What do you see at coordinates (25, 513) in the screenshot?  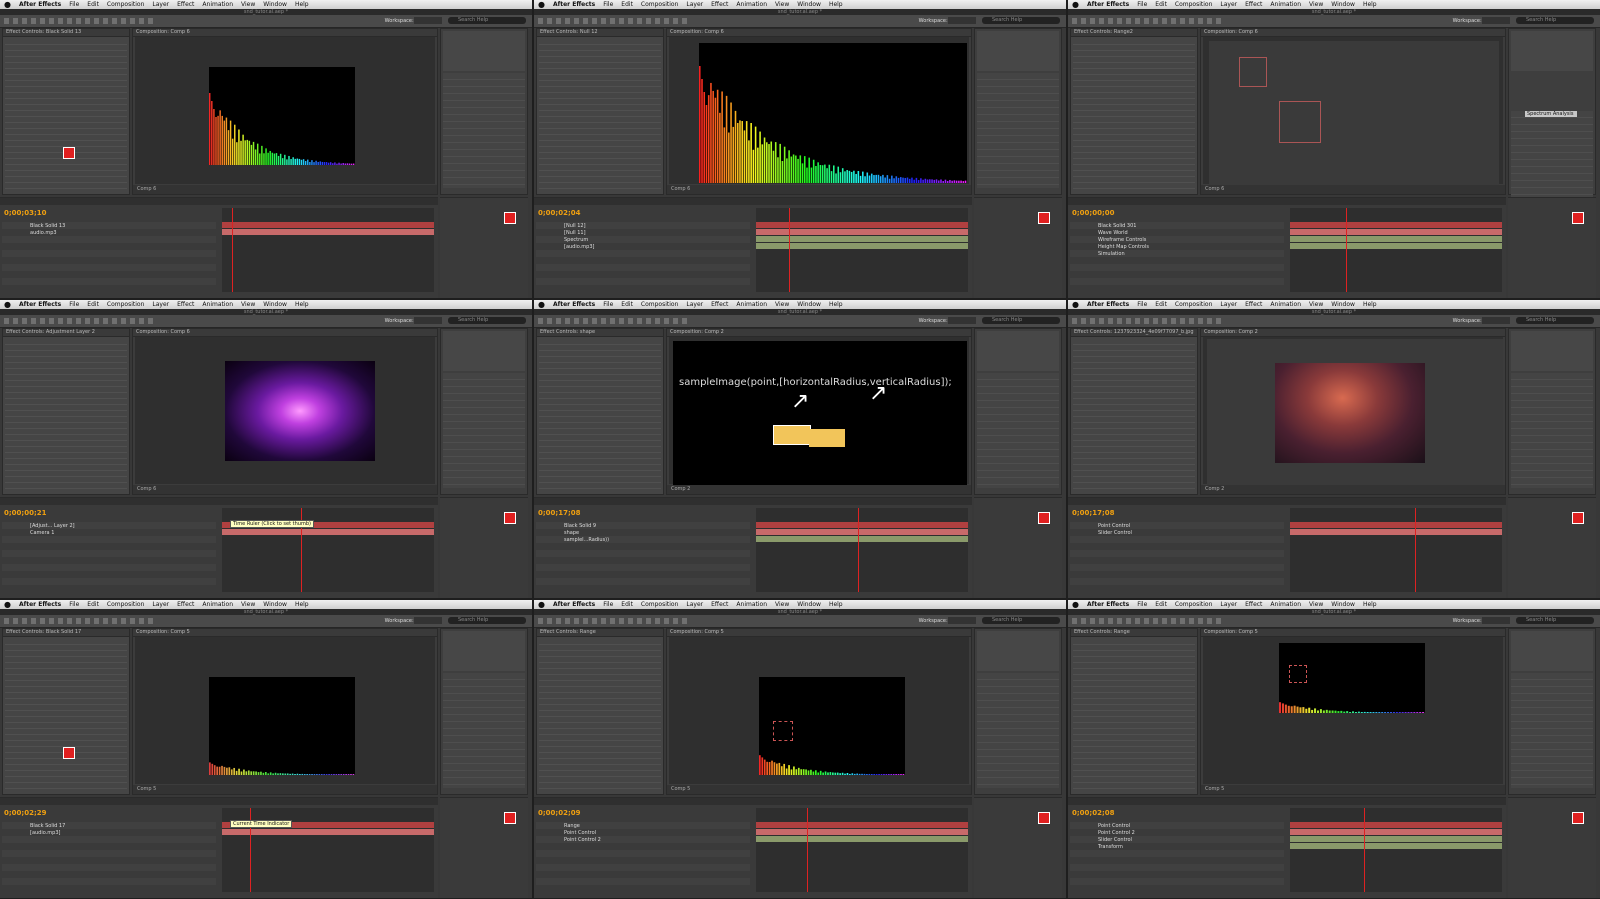 I see `current-timecode: 0;00;00;21` at bounding box center [25, 513].